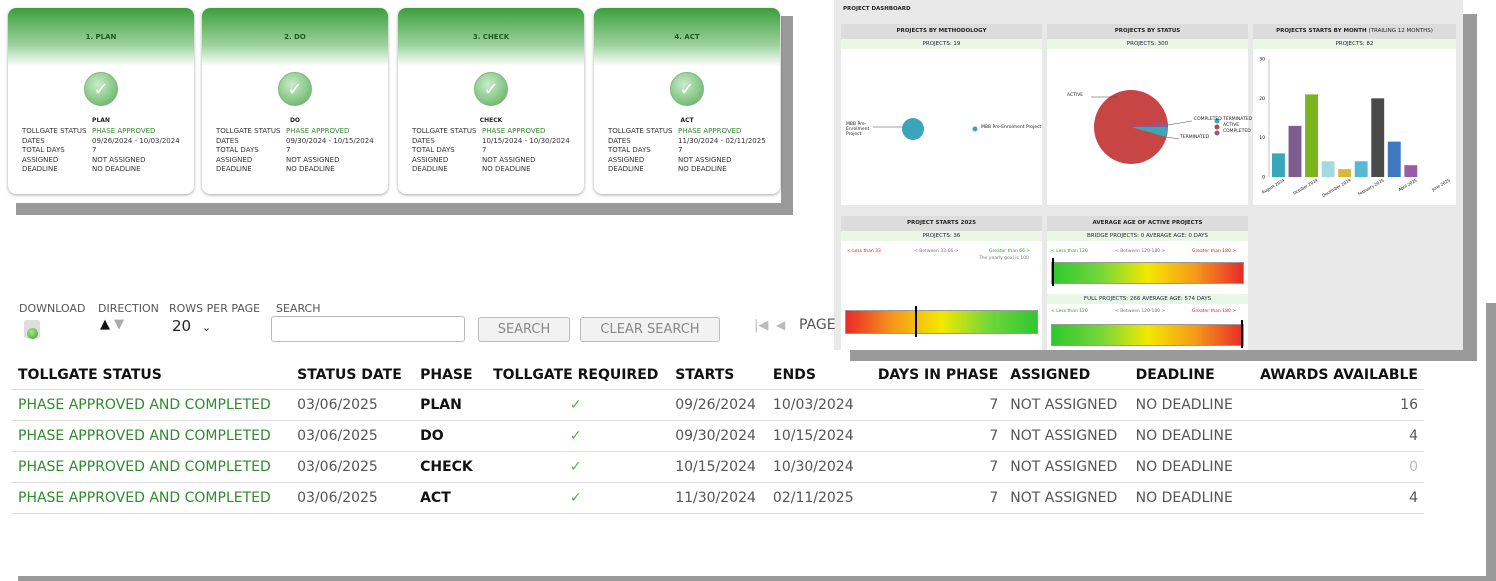 This screenshot has width=1496, height=581. I want to click on page-label: PAGE, so click(817, 325).